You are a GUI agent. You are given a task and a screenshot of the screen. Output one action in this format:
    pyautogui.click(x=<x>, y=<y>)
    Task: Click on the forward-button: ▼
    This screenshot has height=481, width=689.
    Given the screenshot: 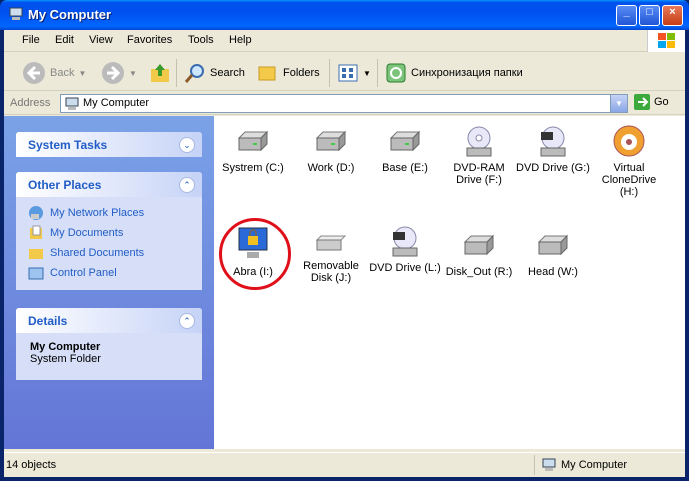 What is the action you would take?
    pyautogui.click(x=119, y=73)
    